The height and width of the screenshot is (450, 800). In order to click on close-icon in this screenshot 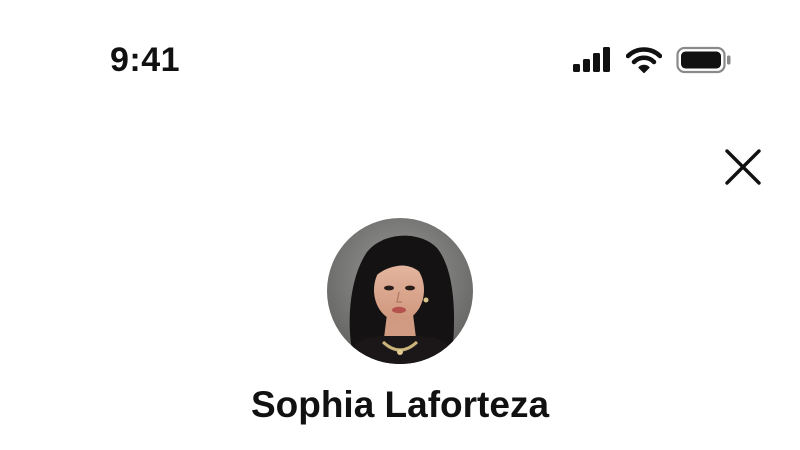, I will do `click(743, 169)`.